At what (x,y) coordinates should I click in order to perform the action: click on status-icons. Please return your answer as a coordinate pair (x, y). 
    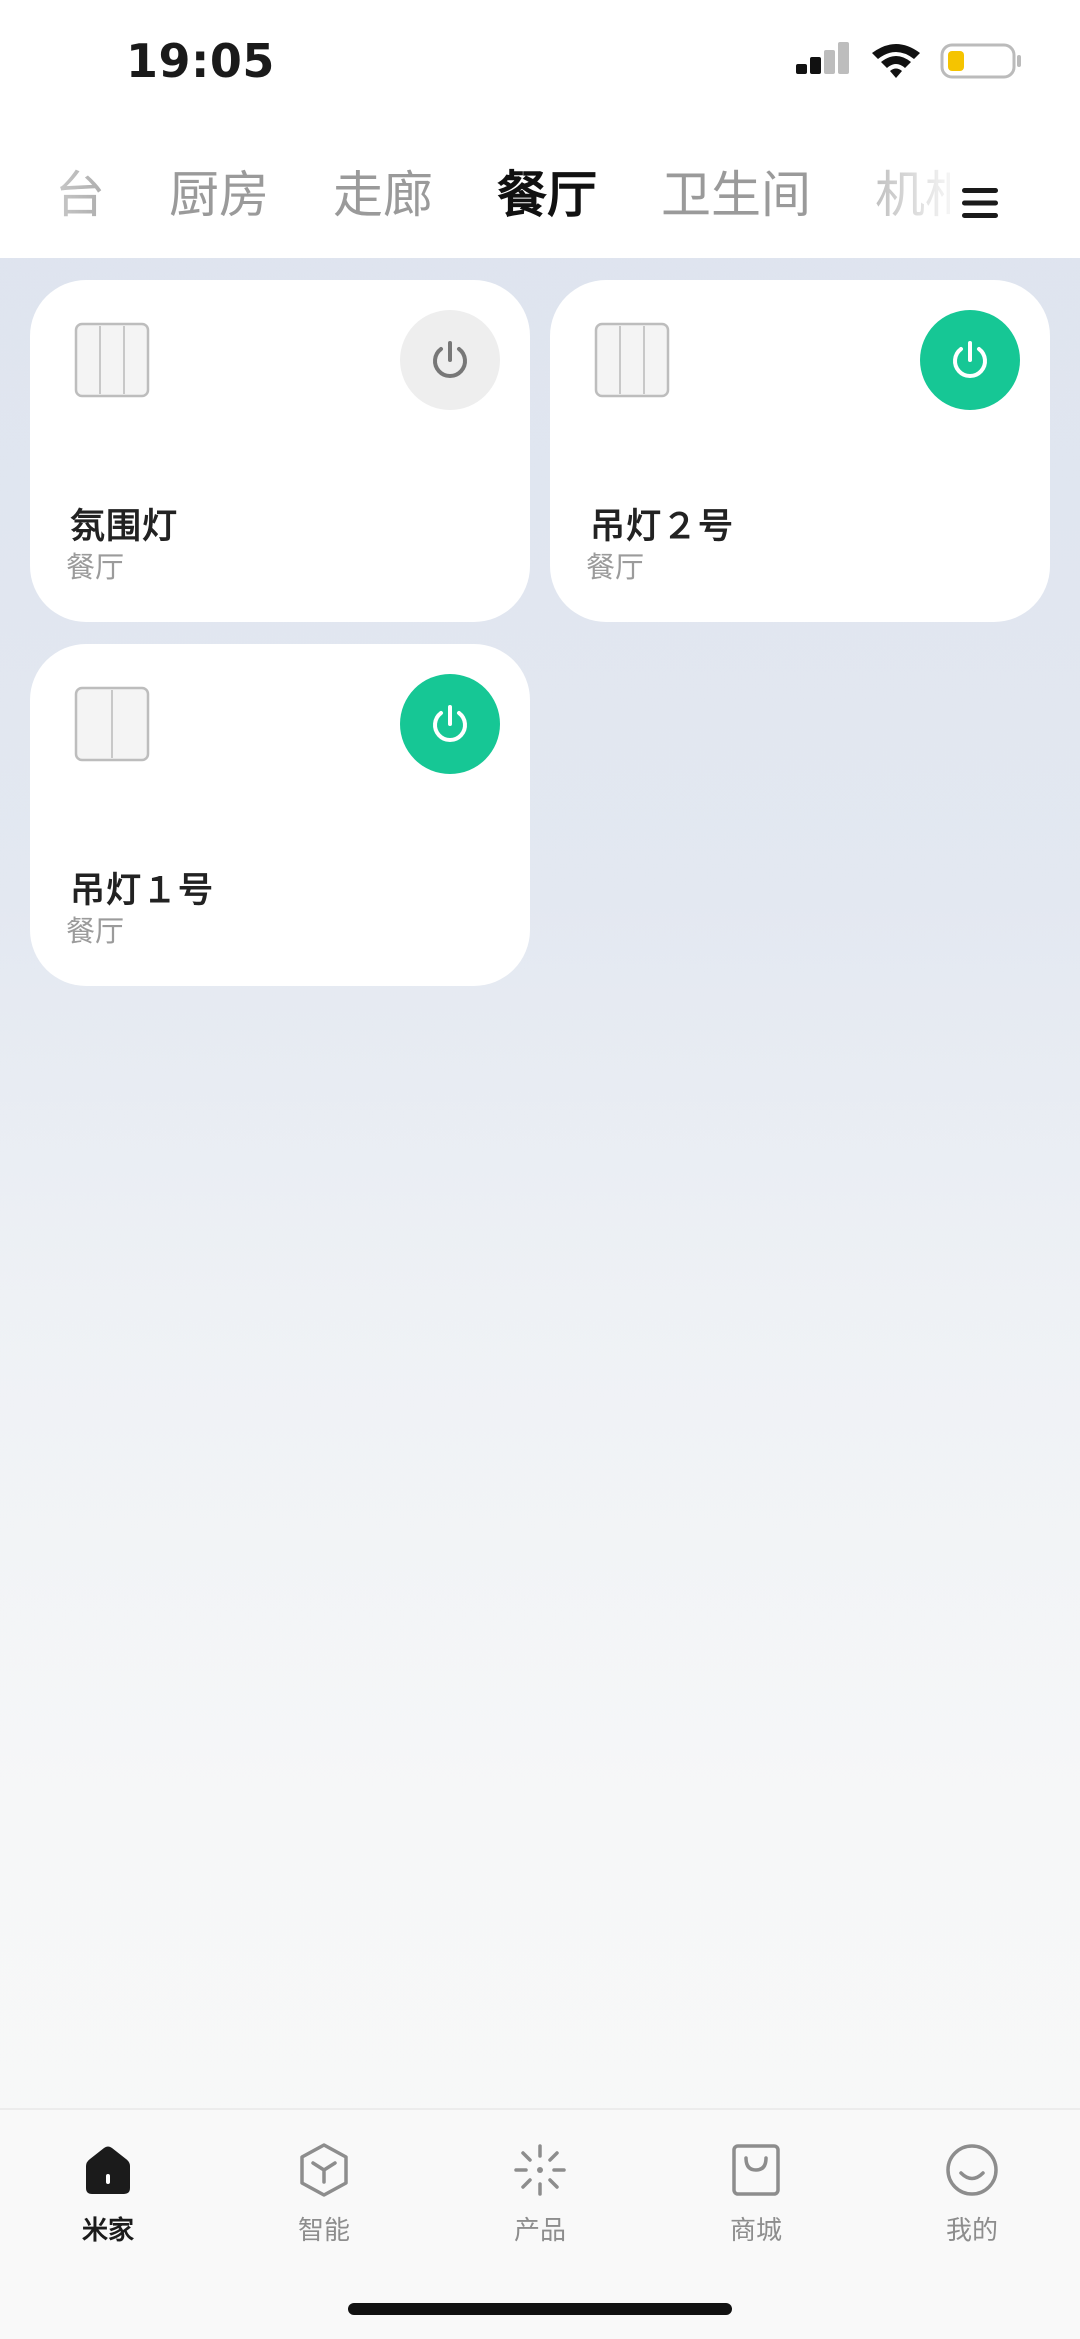
    Looking at the image, I should click on (909, 61).